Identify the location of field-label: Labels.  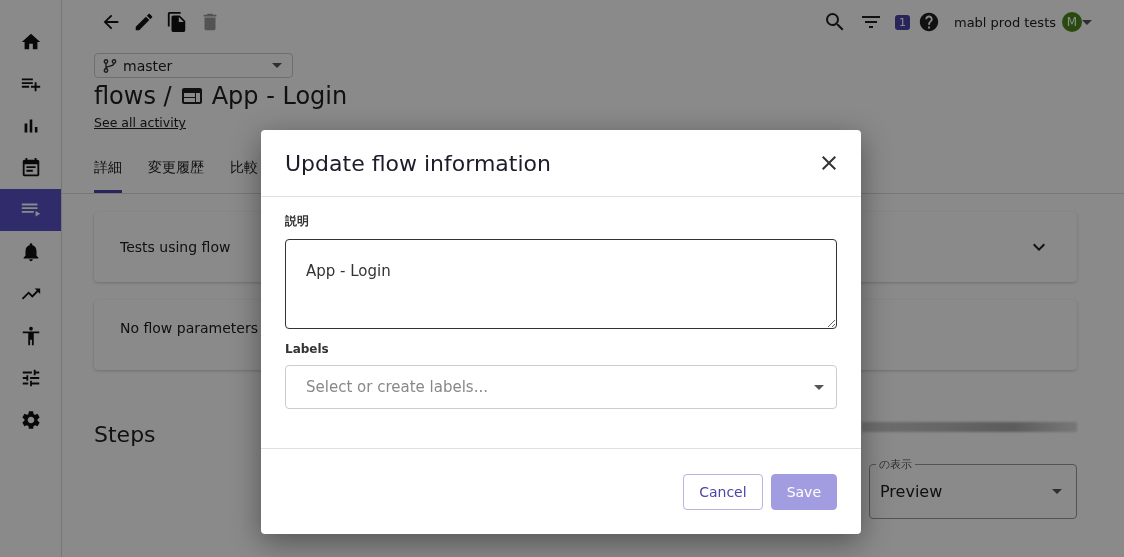
(307, 349).